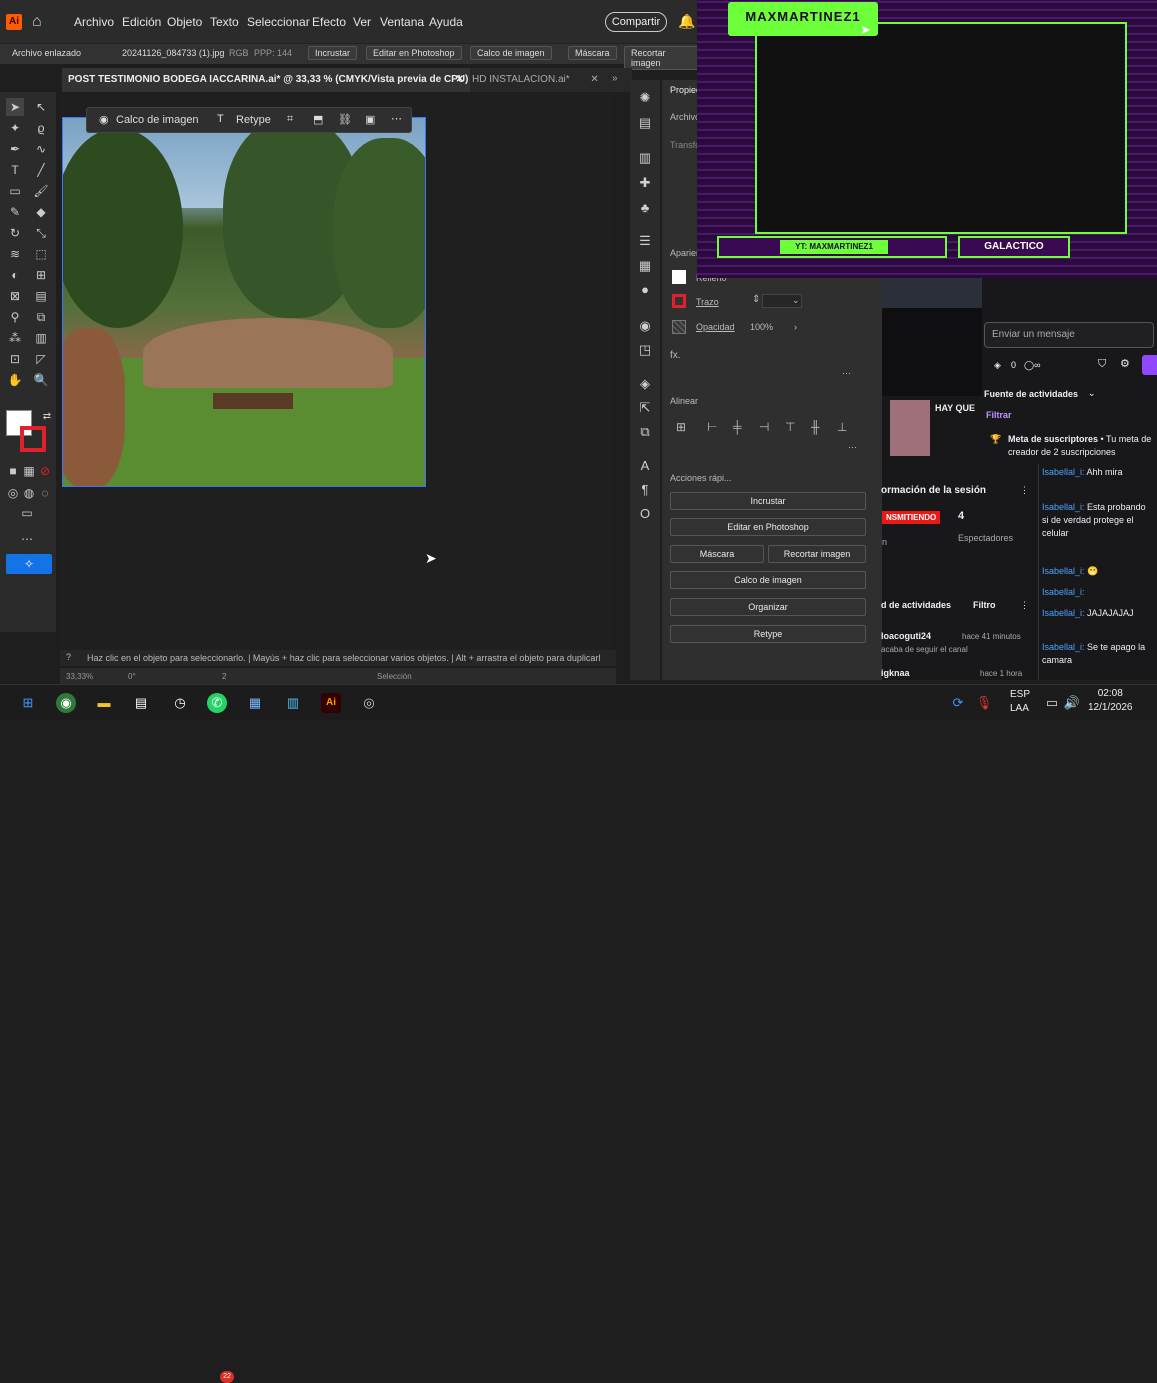  What do you see at coordinates (104, 119) in the screenshot?
I see `trace-icon: ◉` at bounding box center [104, 119].